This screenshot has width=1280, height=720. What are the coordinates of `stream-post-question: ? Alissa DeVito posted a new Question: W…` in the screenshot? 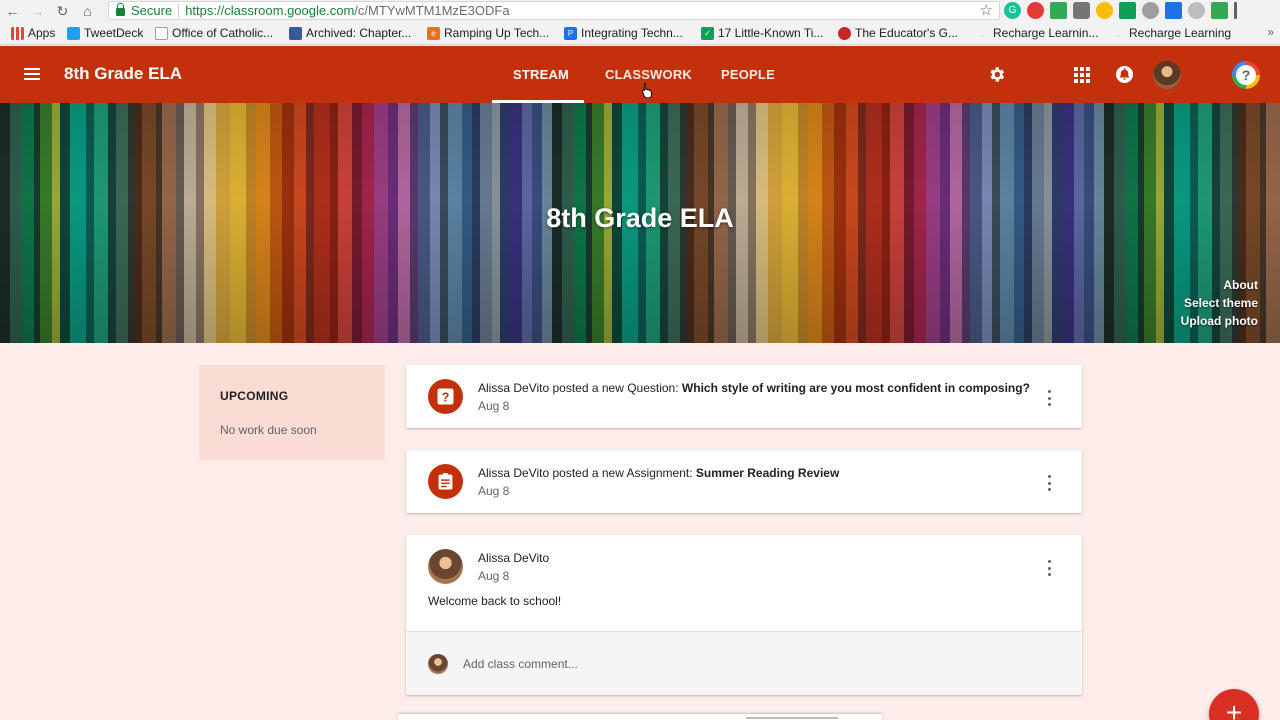 It's located at (744, 396).